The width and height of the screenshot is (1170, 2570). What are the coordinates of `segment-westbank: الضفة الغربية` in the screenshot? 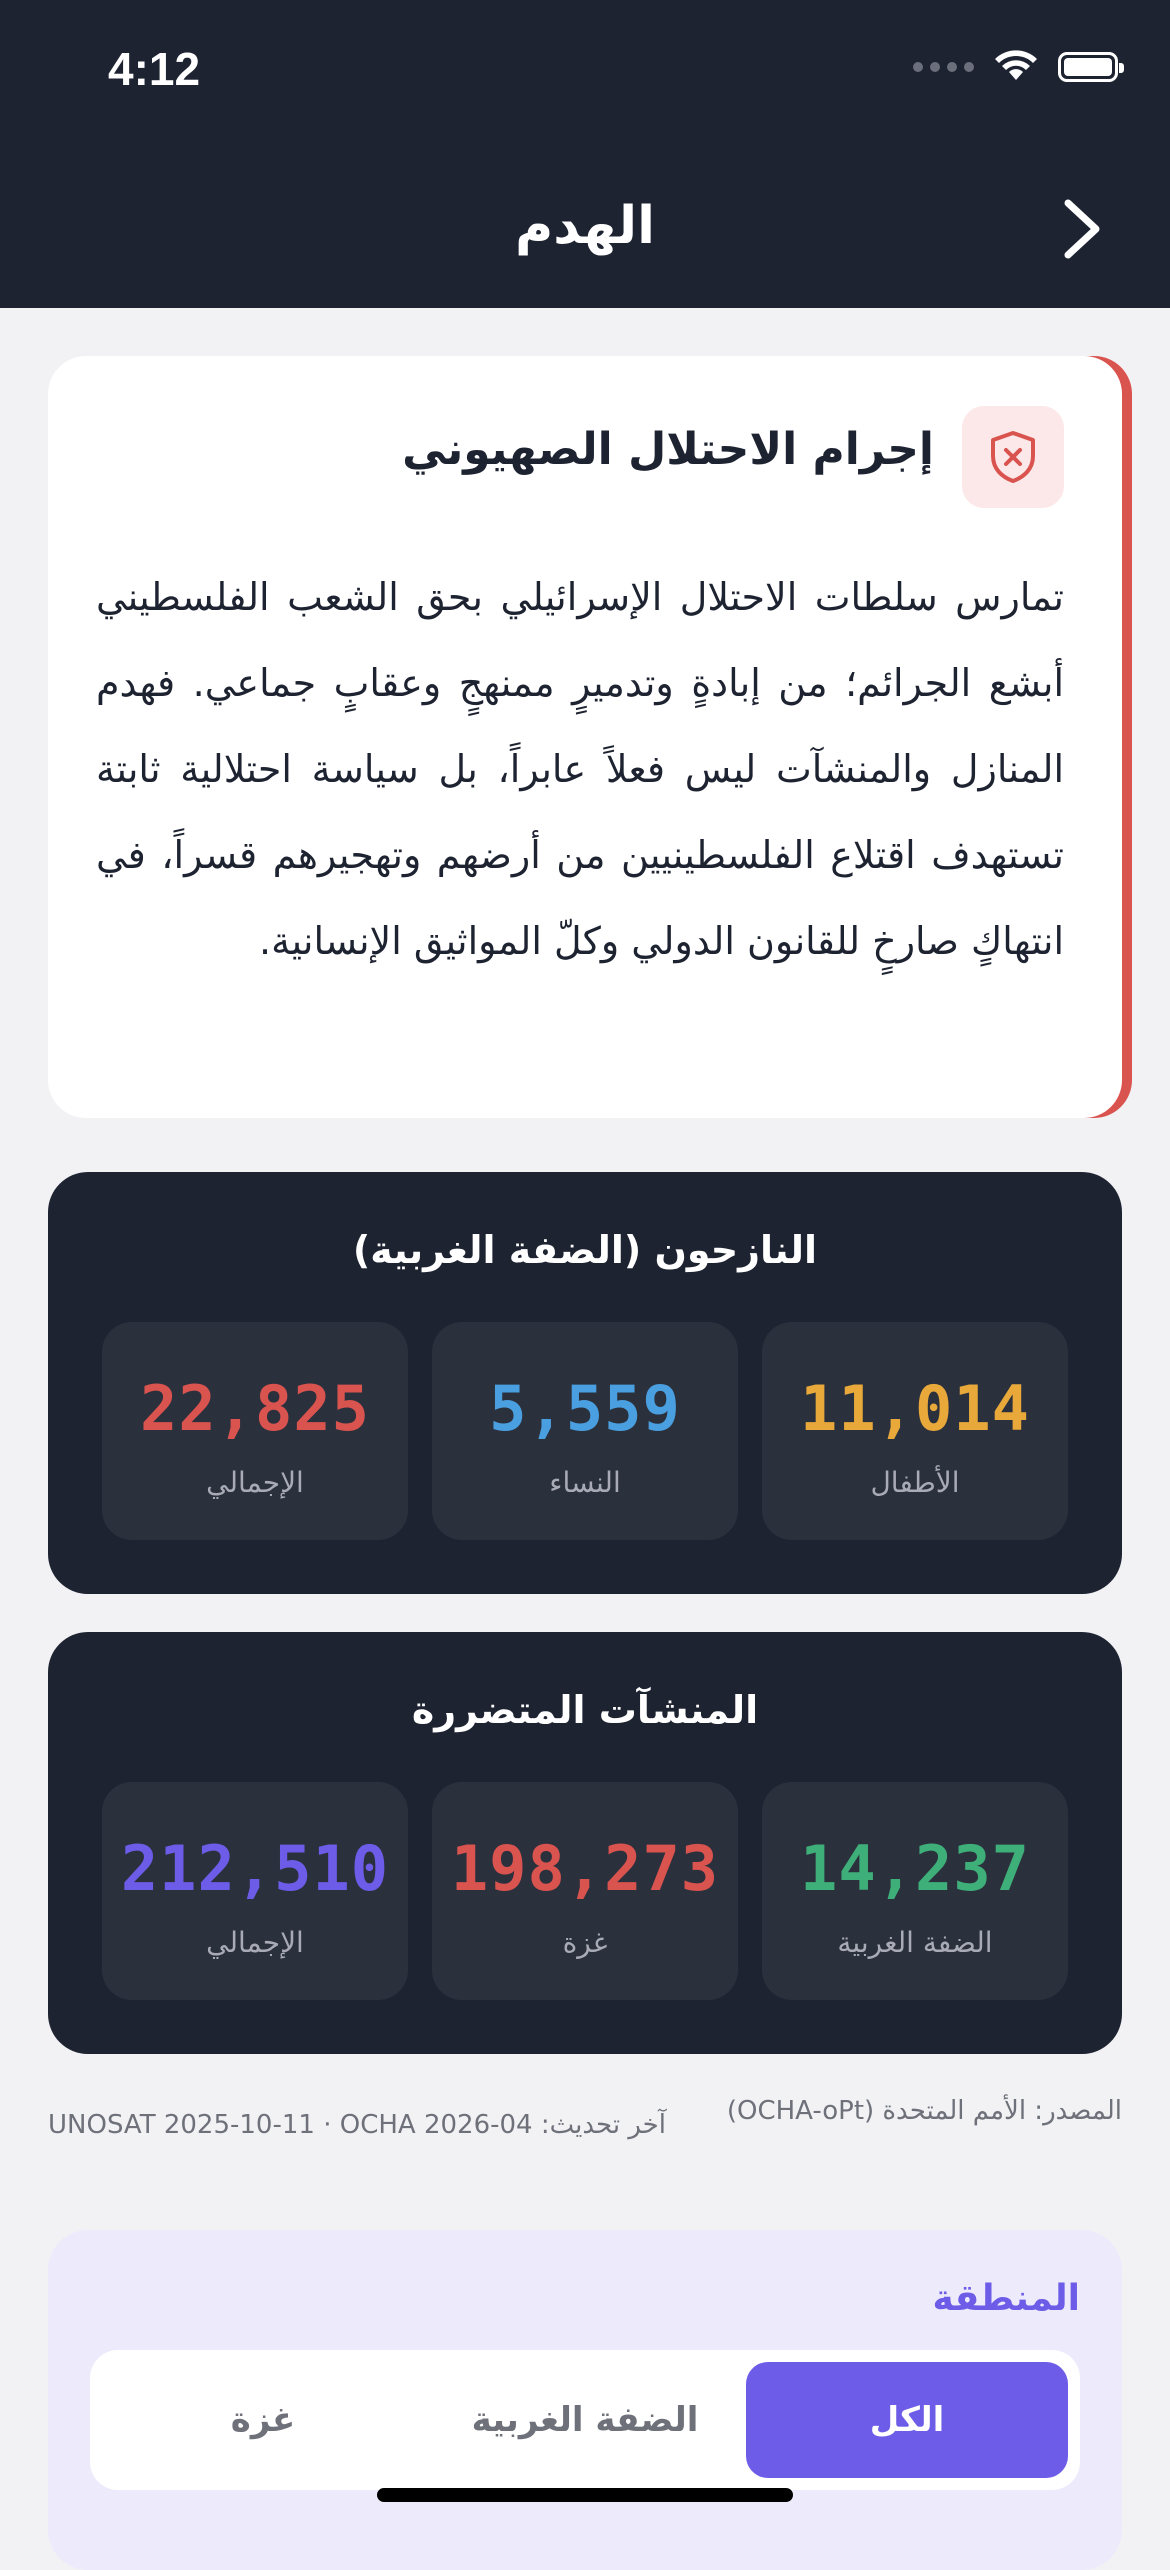 It's located at (585, 2420).